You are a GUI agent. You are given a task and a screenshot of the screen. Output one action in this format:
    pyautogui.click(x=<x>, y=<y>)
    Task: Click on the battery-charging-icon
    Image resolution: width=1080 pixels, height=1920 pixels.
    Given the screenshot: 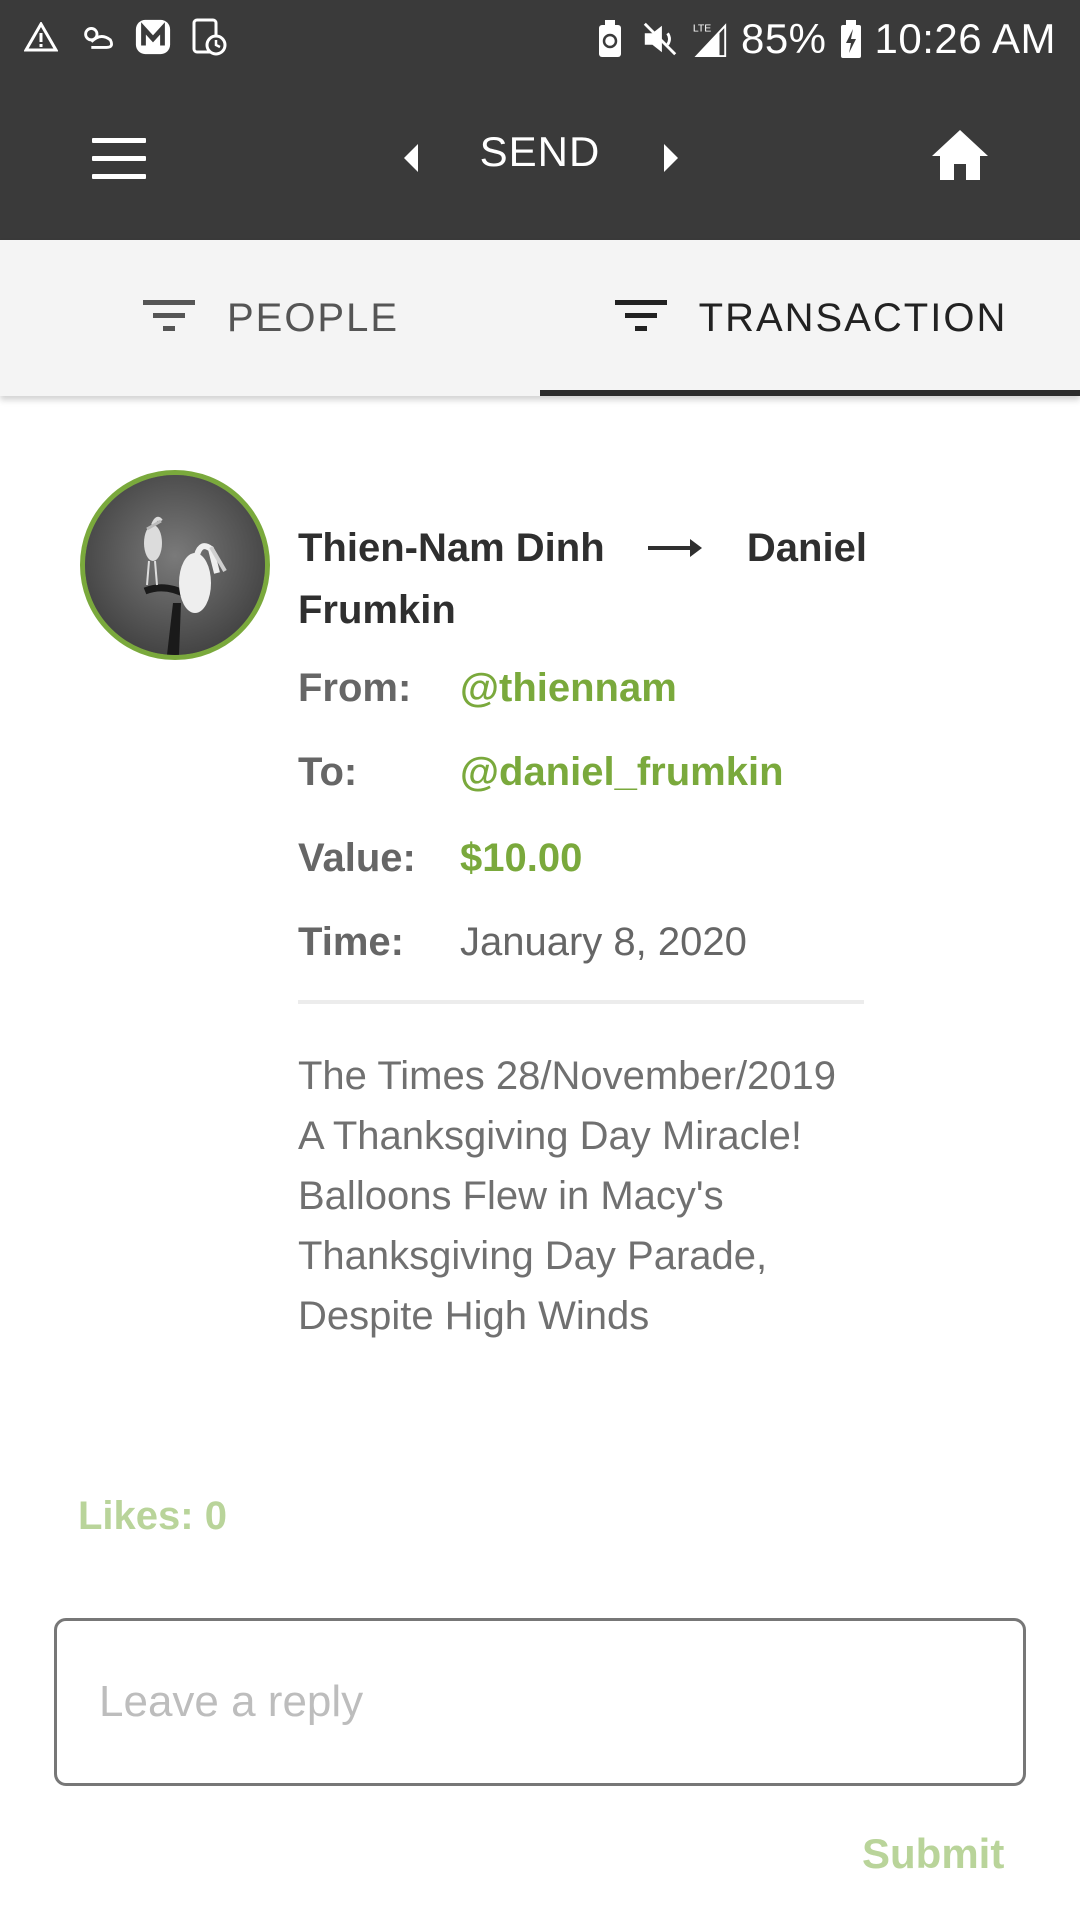 What is the action you would take?
    pyautogui.click(x=851, y=39)
    